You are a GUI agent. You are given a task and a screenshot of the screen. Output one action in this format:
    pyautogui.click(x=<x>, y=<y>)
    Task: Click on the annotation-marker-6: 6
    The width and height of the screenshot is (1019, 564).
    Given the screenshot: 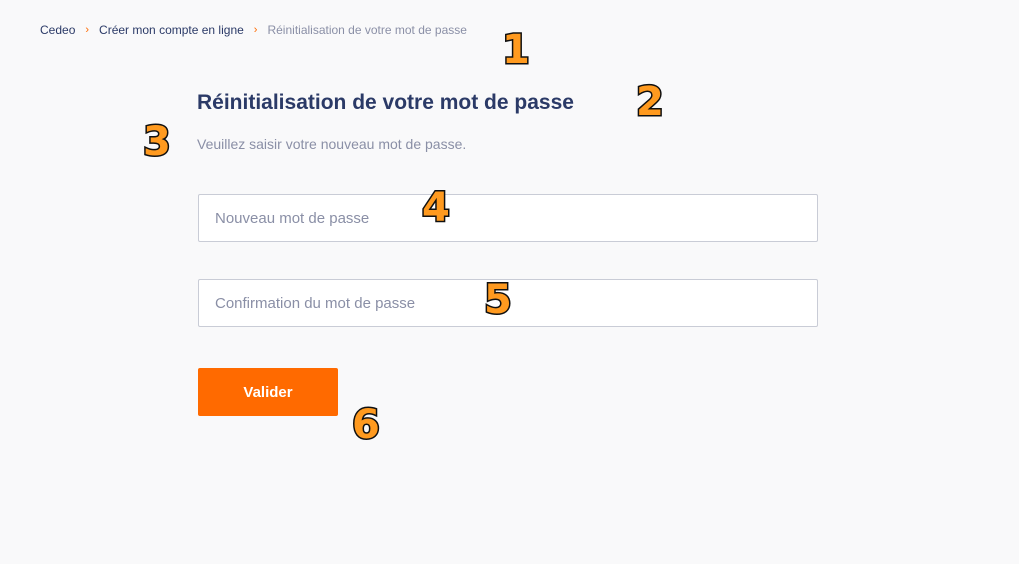 What is the action you would take?
    pyautogui.click(x=366, y=425)
    